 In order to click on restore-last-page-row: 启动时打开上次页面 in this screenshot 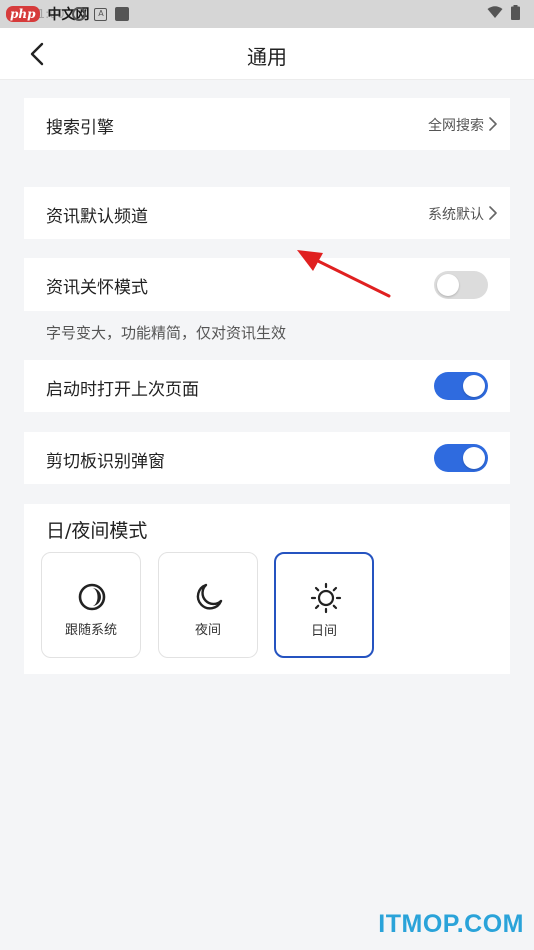, I will do `click(267, 386)`.